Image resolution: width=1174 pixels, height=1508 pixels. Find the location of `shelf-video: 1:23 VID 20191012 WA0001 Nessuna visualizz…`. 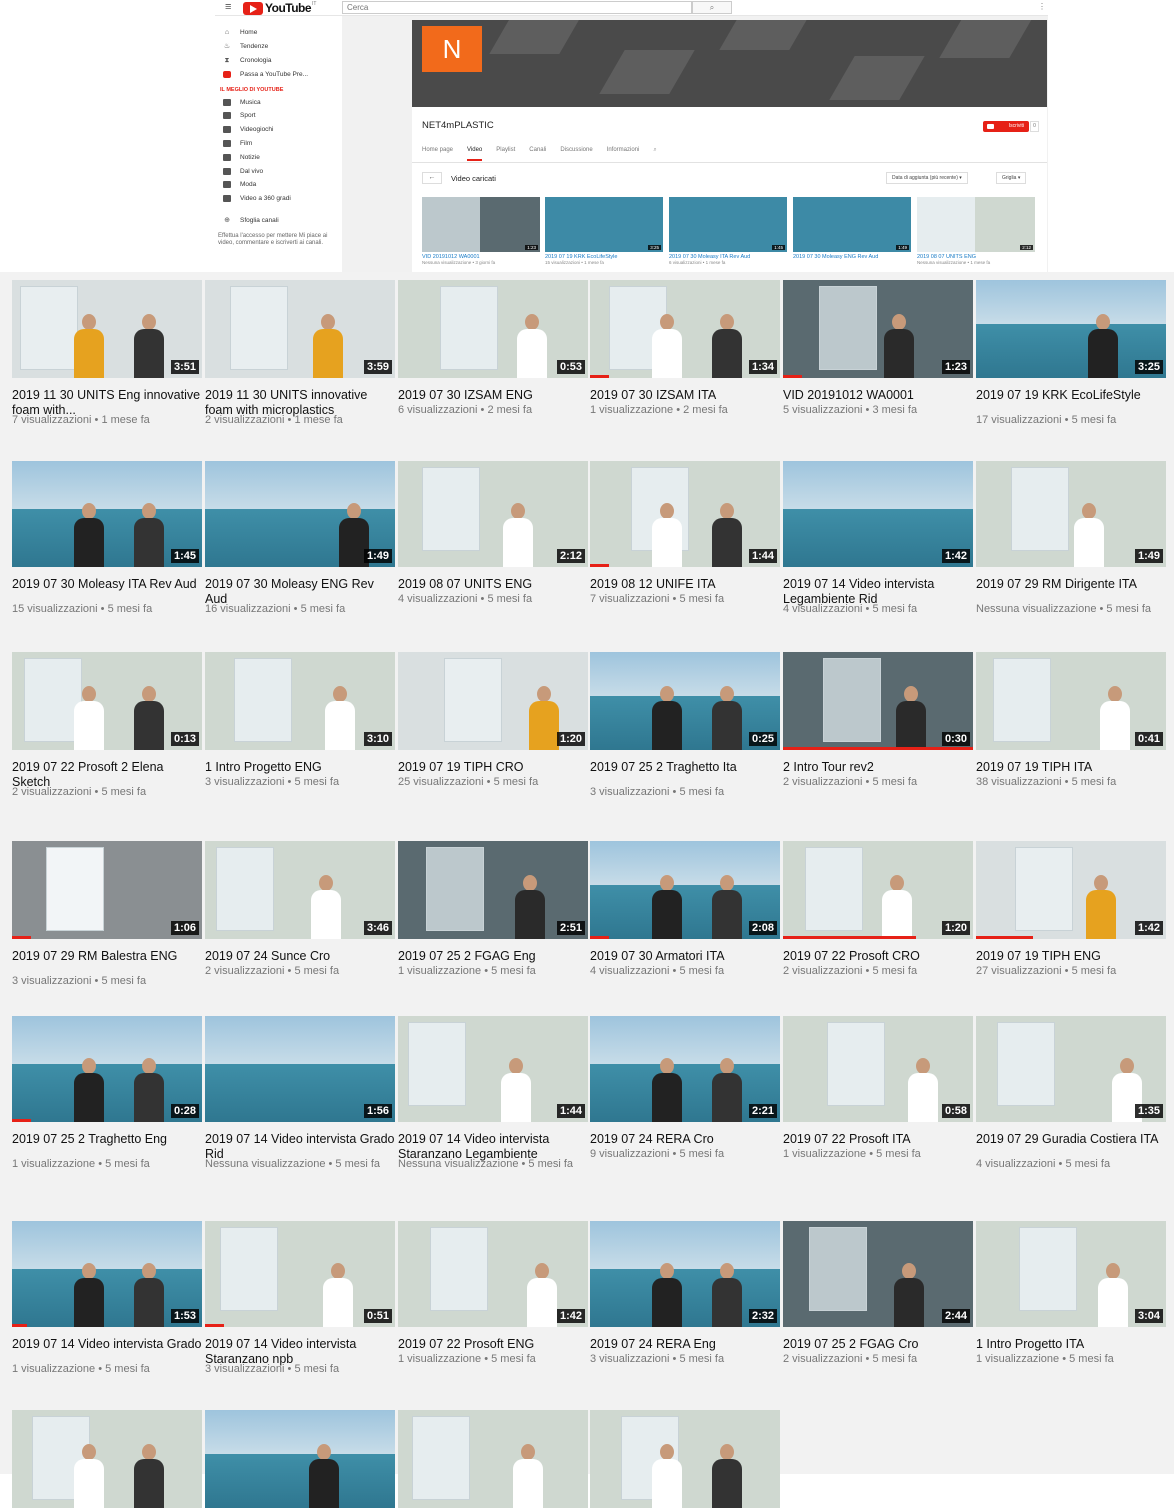

shelf-video: 1:23 VID 20191012 WA0001 Nessuna visualizz… is located at coordinates (481, 231).